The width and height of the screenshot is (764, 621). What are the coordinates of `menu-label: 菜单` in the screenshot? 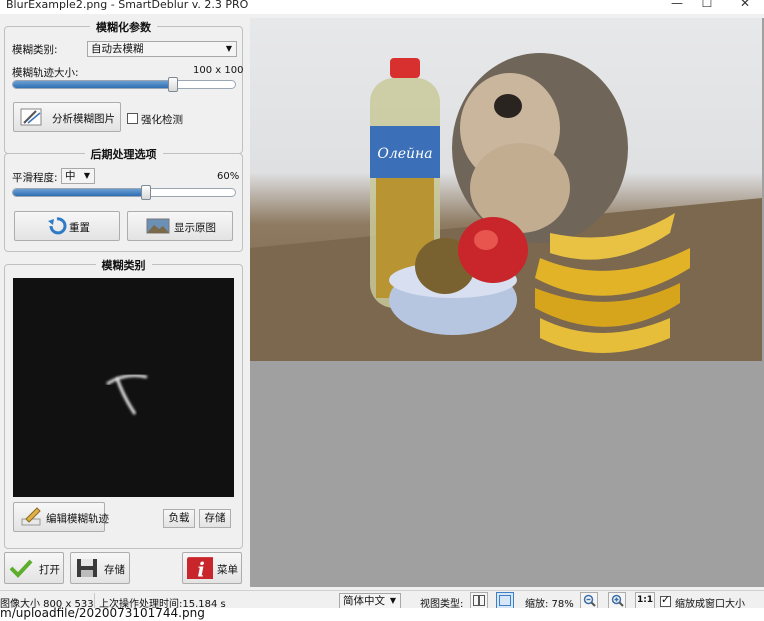 It's located at (227, 570).